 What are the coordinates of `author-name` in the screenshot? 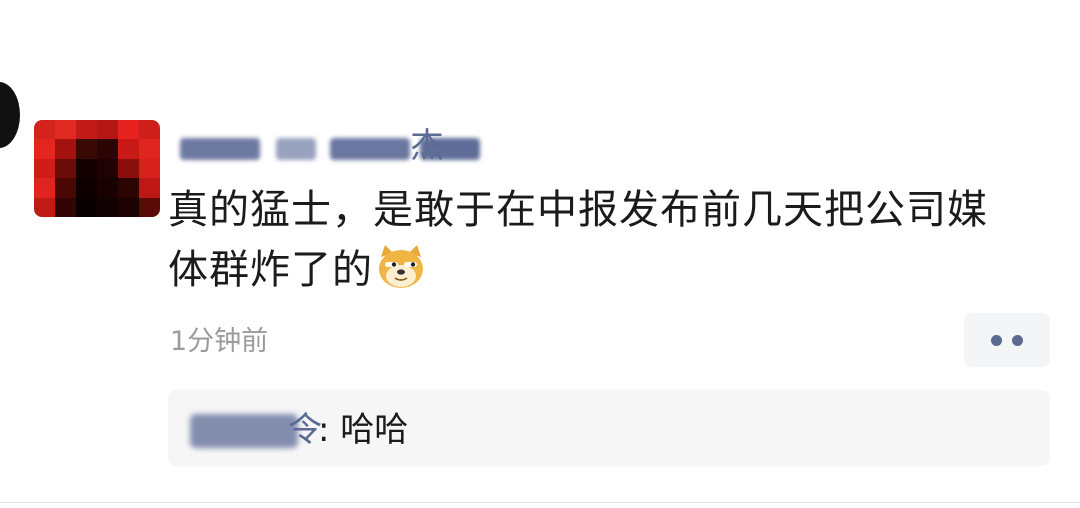 It's located at (340, 146).